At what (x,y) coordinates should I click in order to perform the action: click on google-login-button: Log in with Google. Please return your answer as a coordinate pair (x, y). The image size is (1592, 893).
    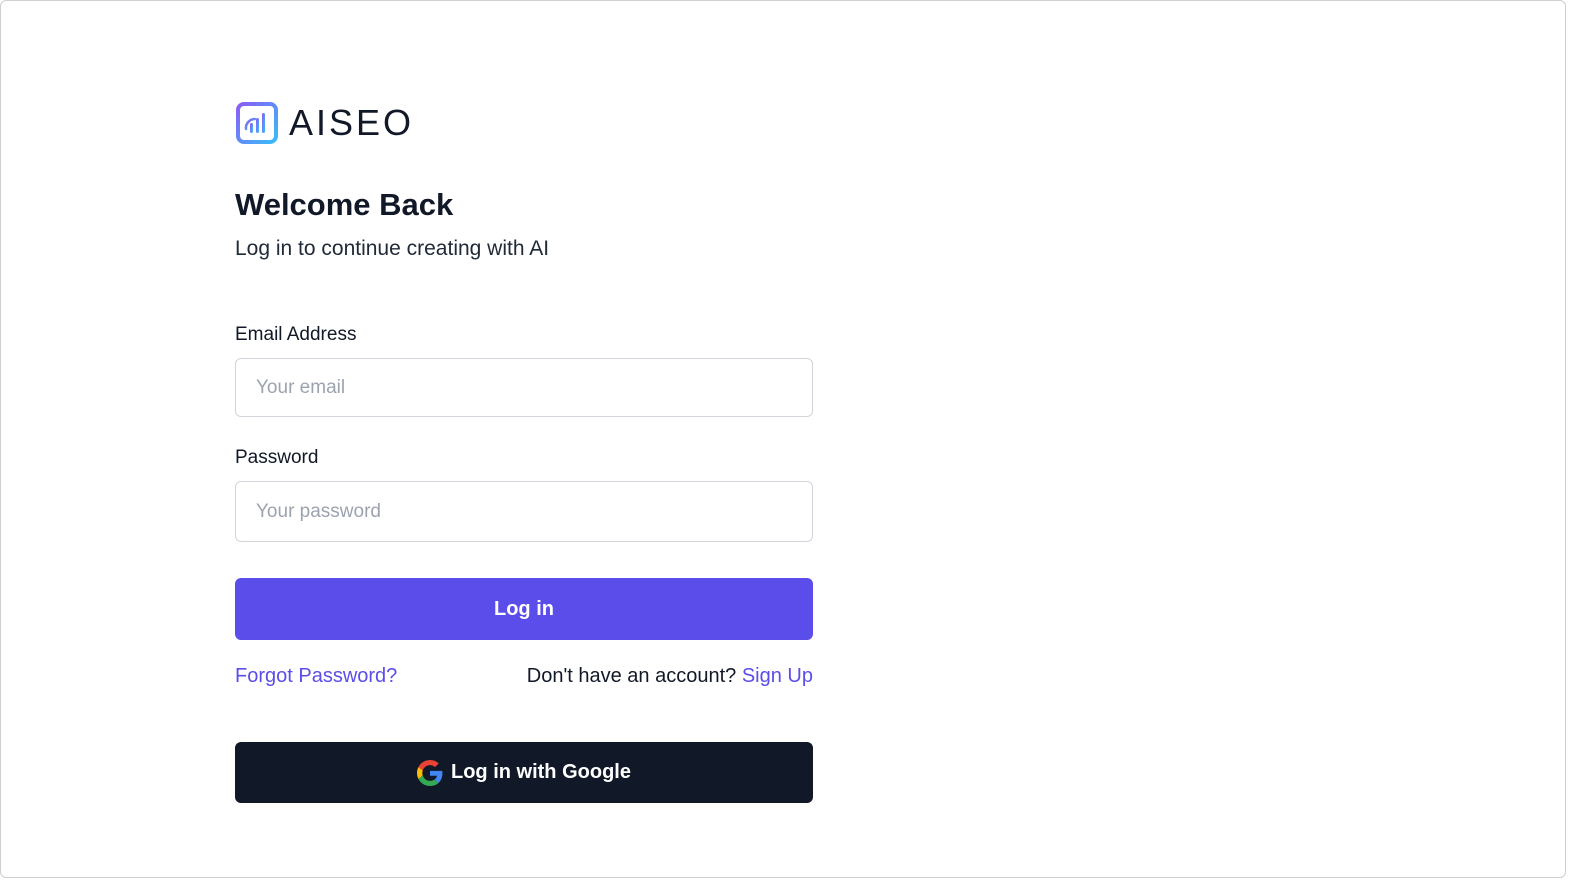
    Looking at the image, I should click on (524, 772).